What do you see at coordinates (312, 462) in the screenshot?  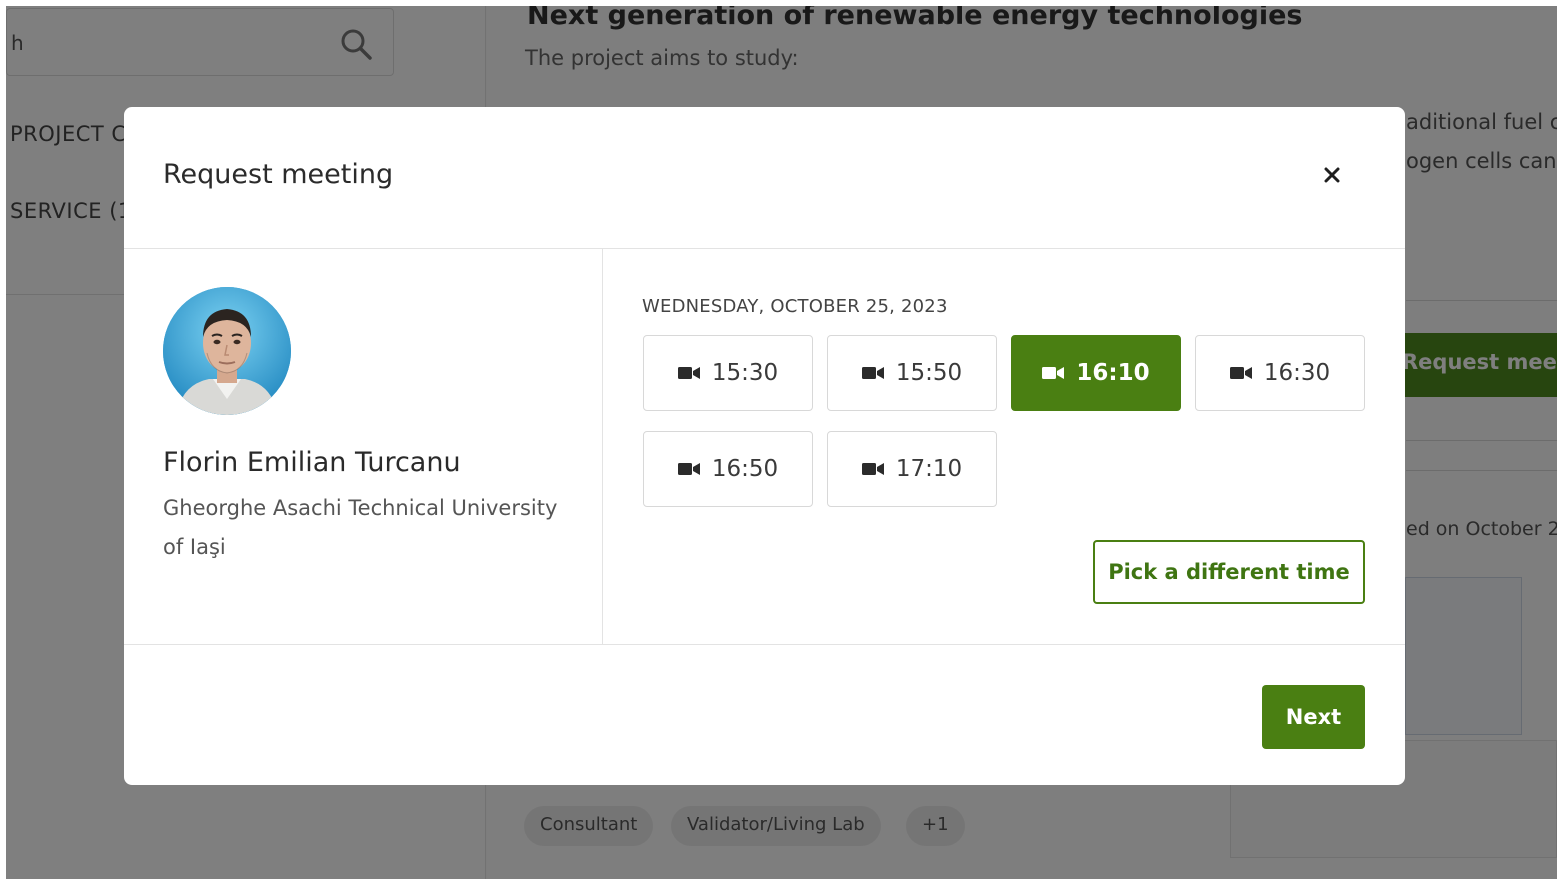 I see `person-name: Florin Emilian Turcanu` at bounding box center [312, 462].